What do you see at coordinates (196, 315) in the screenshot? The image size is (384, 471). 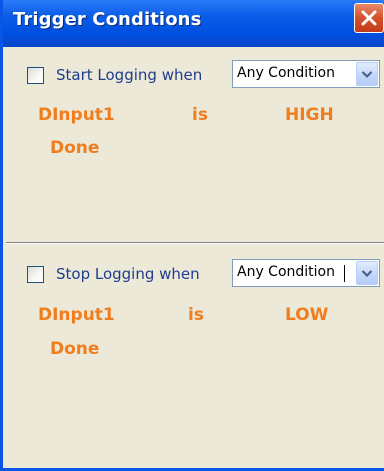 I see `stop-condition-operator: is` at bounding box center [196, 315].